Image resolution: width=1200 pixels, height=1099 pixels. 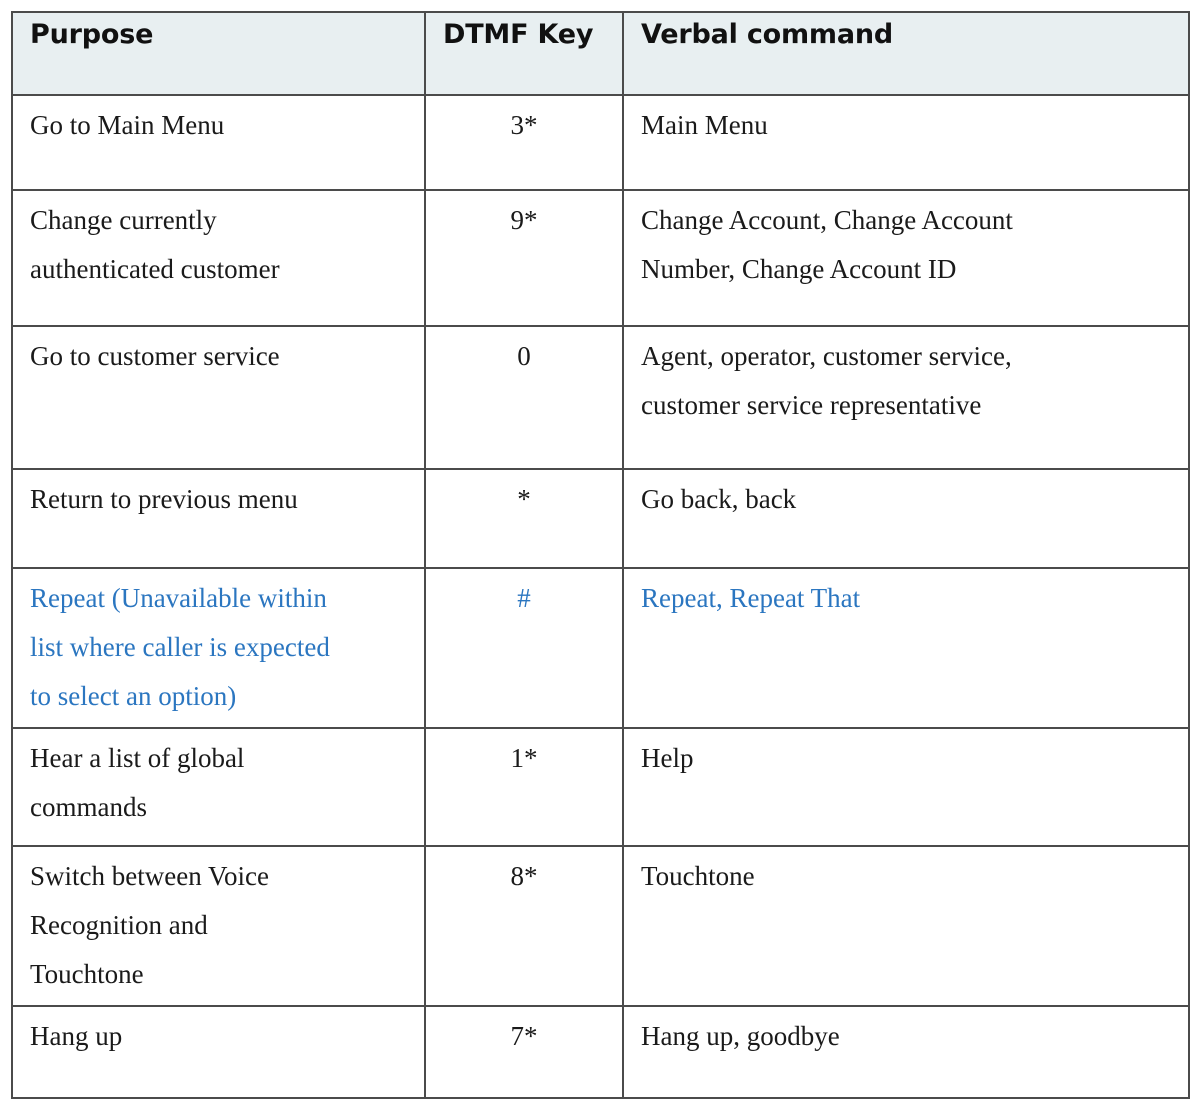 I want to click on table-header: Purpose DTMF Key Verbal command, so click(x=600, y=53).